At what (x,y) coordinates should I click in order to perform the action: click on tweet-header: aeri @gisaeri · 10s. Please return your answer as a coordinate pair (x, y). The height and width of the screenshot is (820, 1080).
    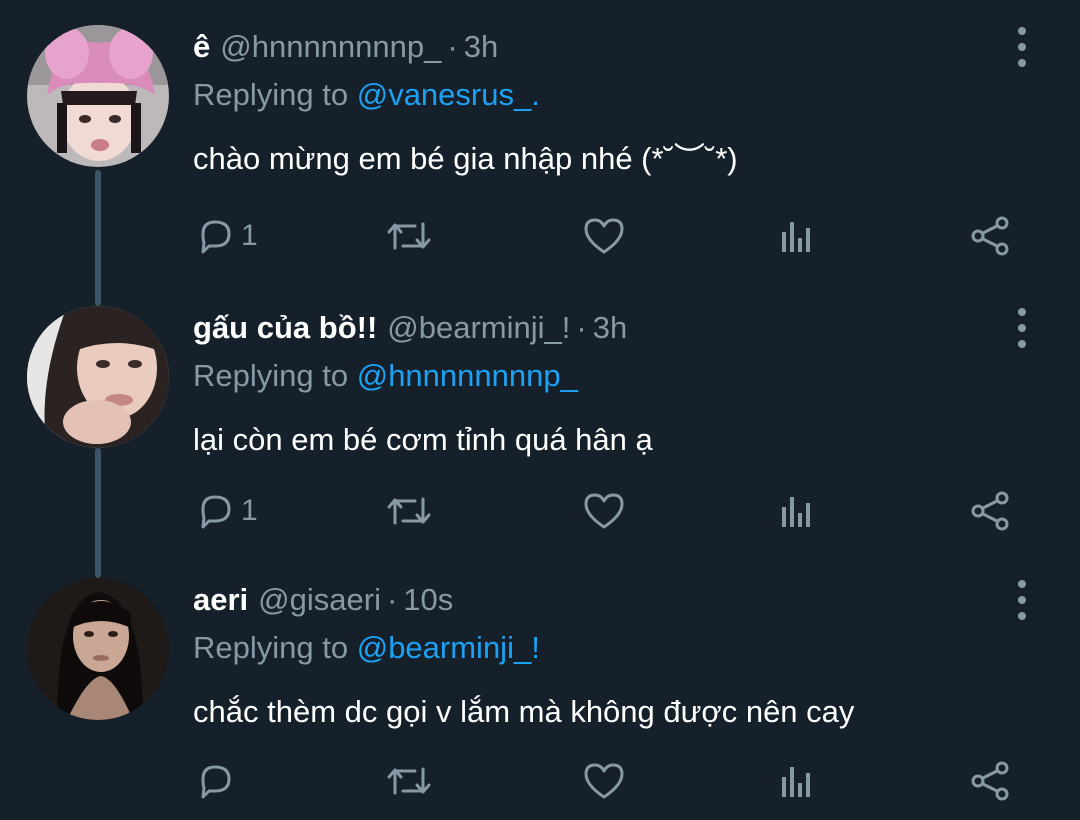
    Looking at the image, I should click on (323, 600).